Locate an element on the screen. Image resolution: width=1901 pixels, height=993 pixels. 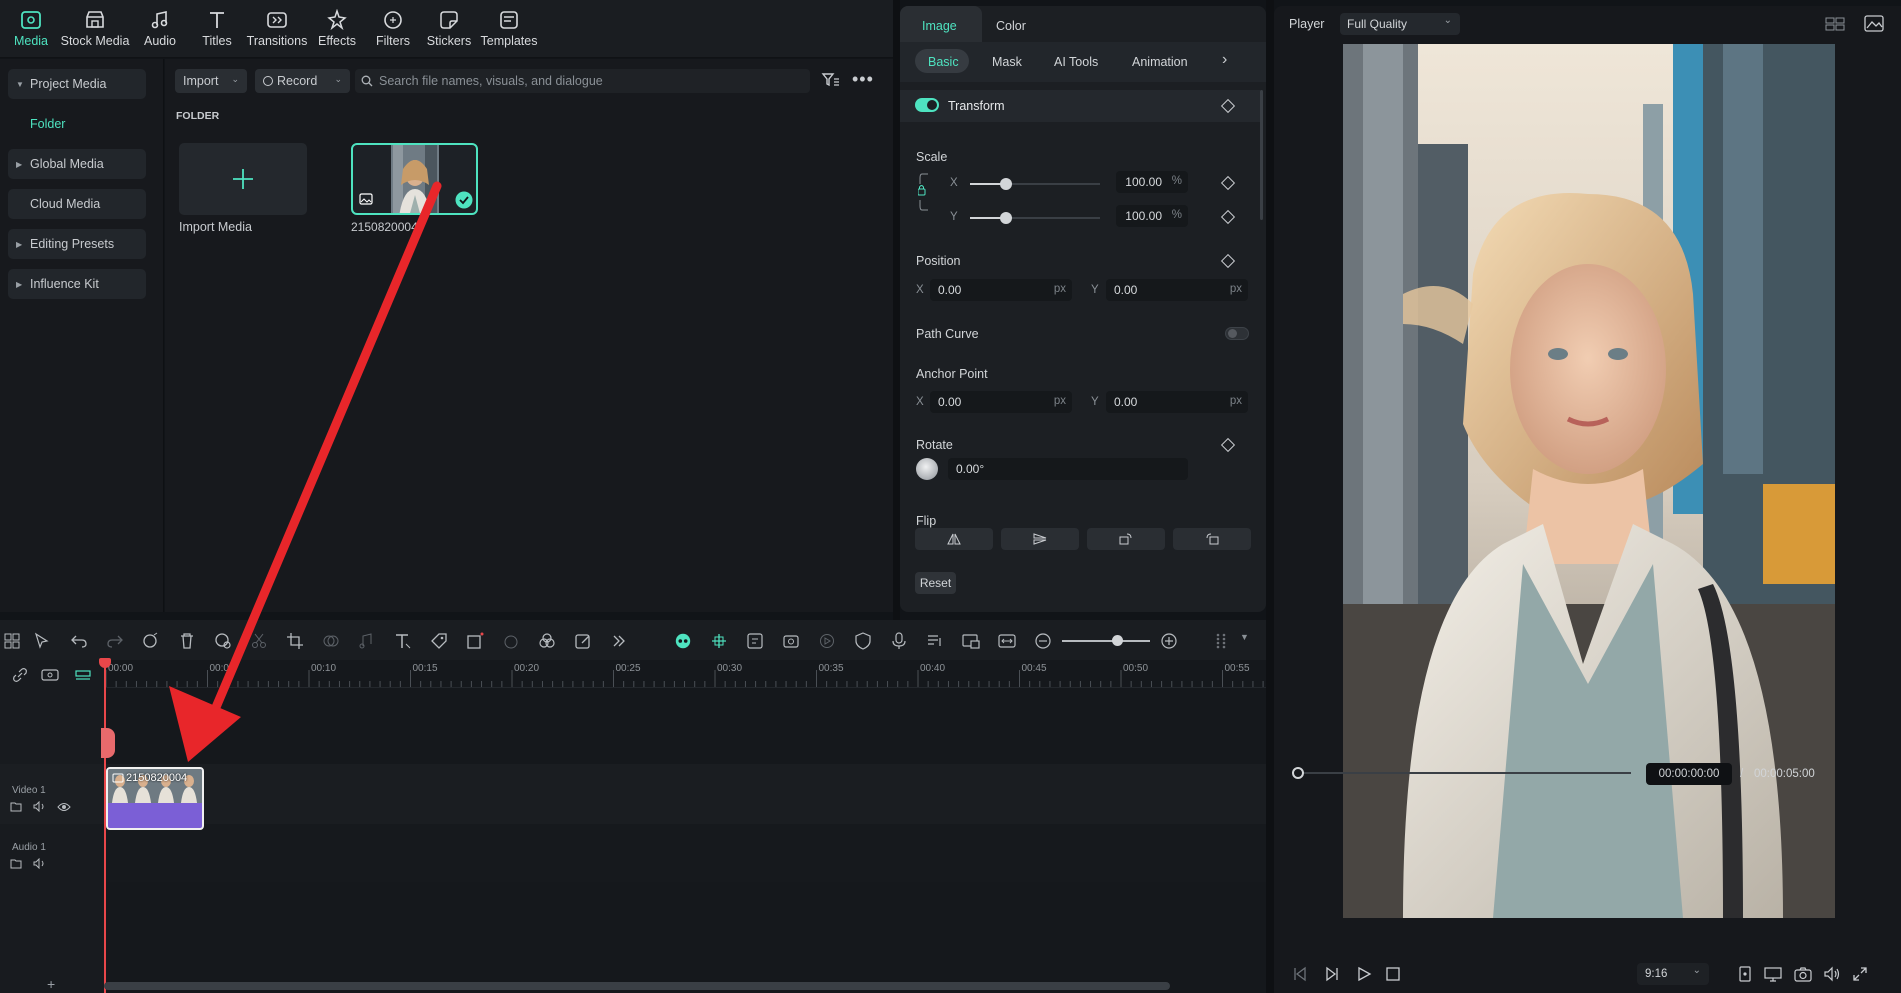
subtab-animation: Animation is located at coordinates (1160, 62).